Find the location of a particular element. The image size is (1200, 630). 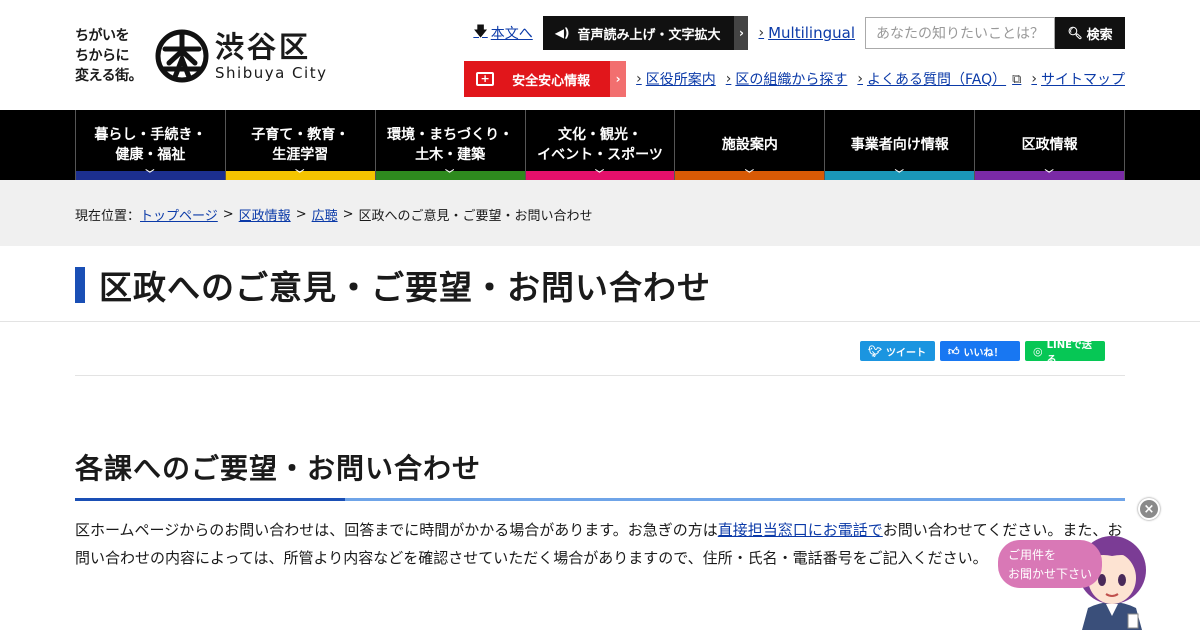

breadcrumb-current: 区政へのご意見・ご要望・お問い合わせ is located at coordinates (475, 216).